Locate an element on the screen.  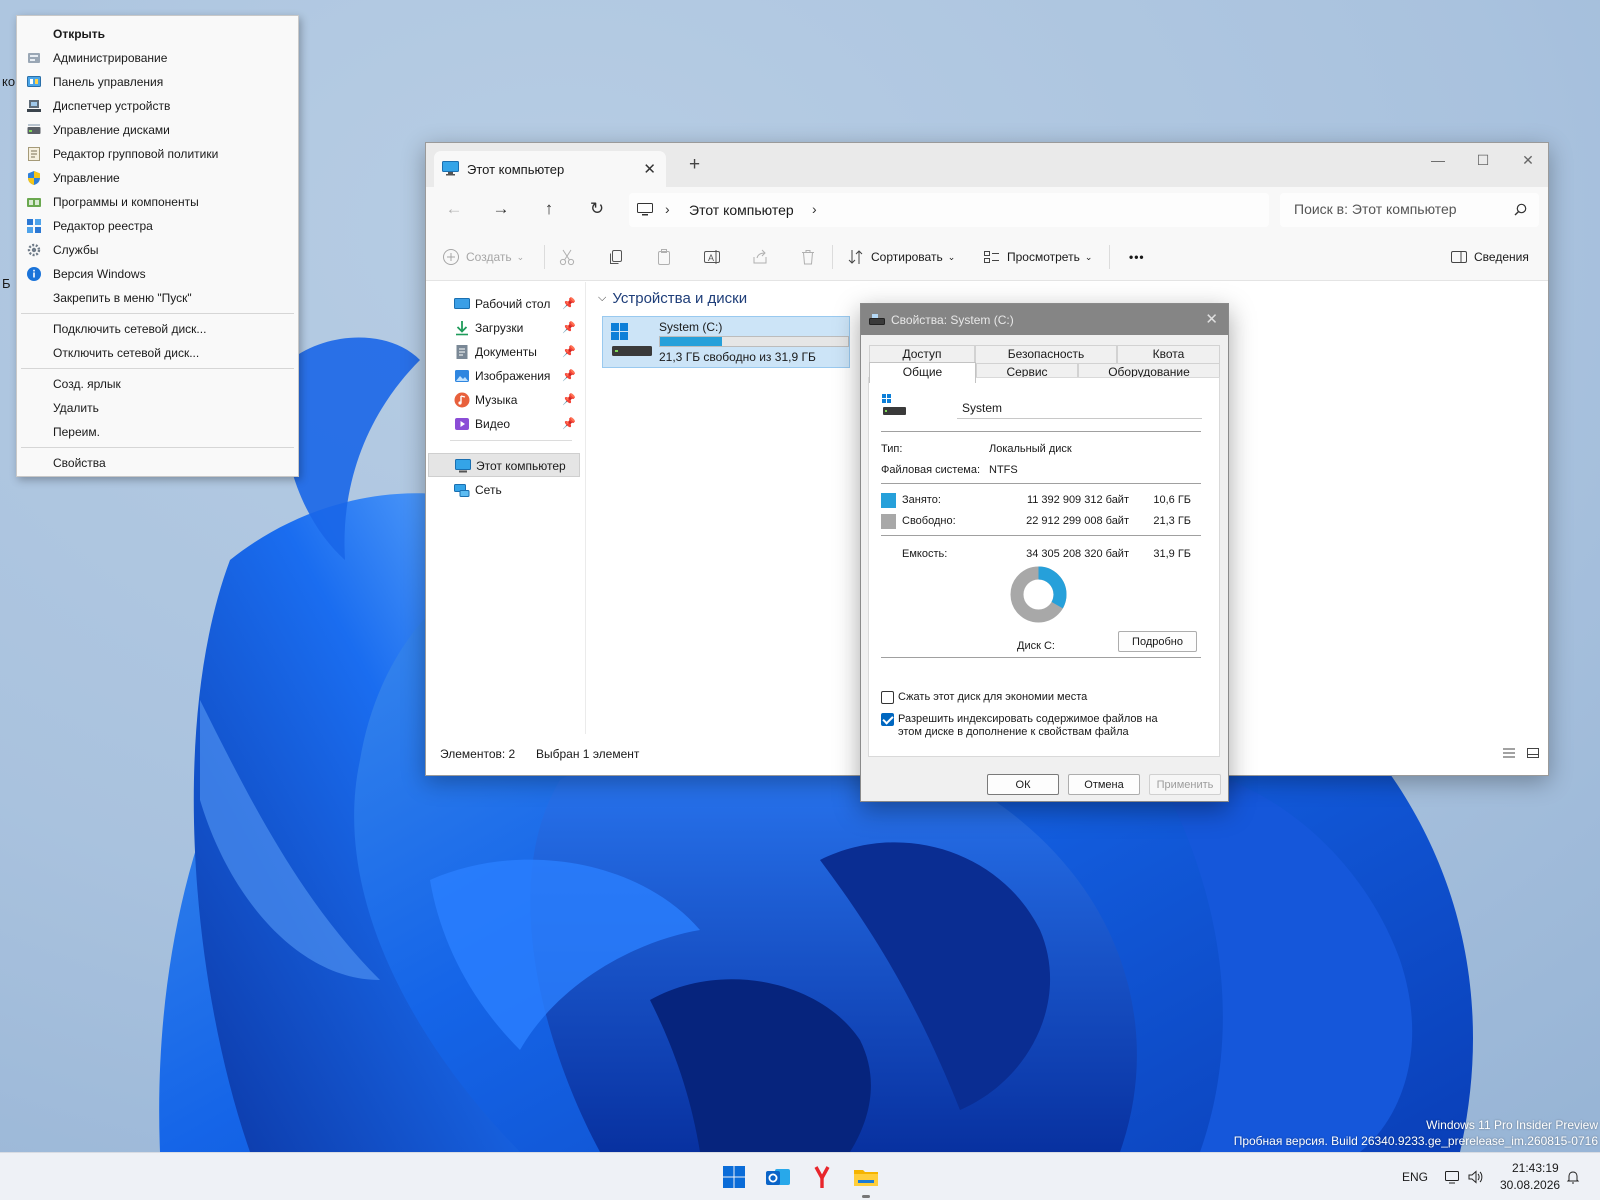
sort-button: Сортировать ⌄ is located at coordinates (901, 257).